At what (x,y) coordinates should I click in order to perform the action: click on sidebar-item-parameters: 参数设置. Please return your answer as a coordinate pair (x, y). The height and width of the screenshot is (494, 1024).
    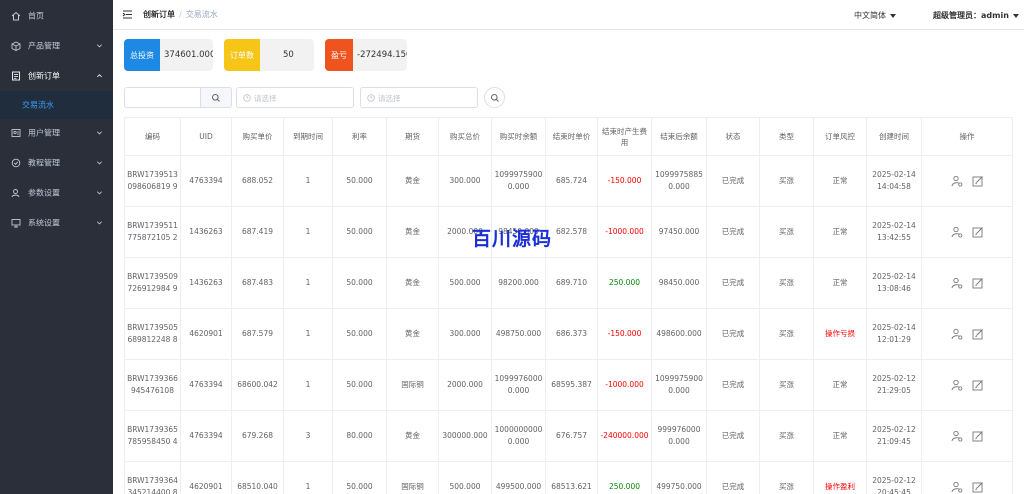
    Looking at the image, I should click on (56, 193).